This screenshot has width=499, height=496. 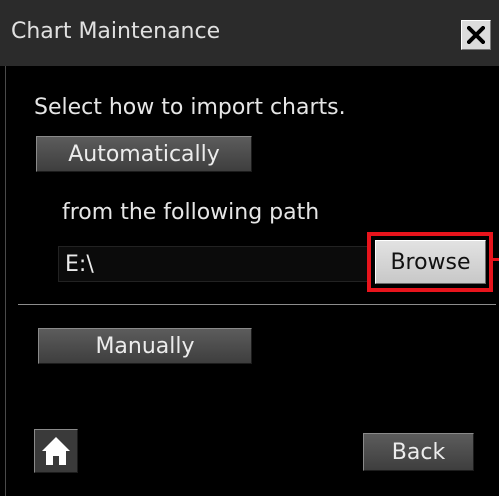 I want to click on automatically-button: Automatically, so click(x=144, y=154).